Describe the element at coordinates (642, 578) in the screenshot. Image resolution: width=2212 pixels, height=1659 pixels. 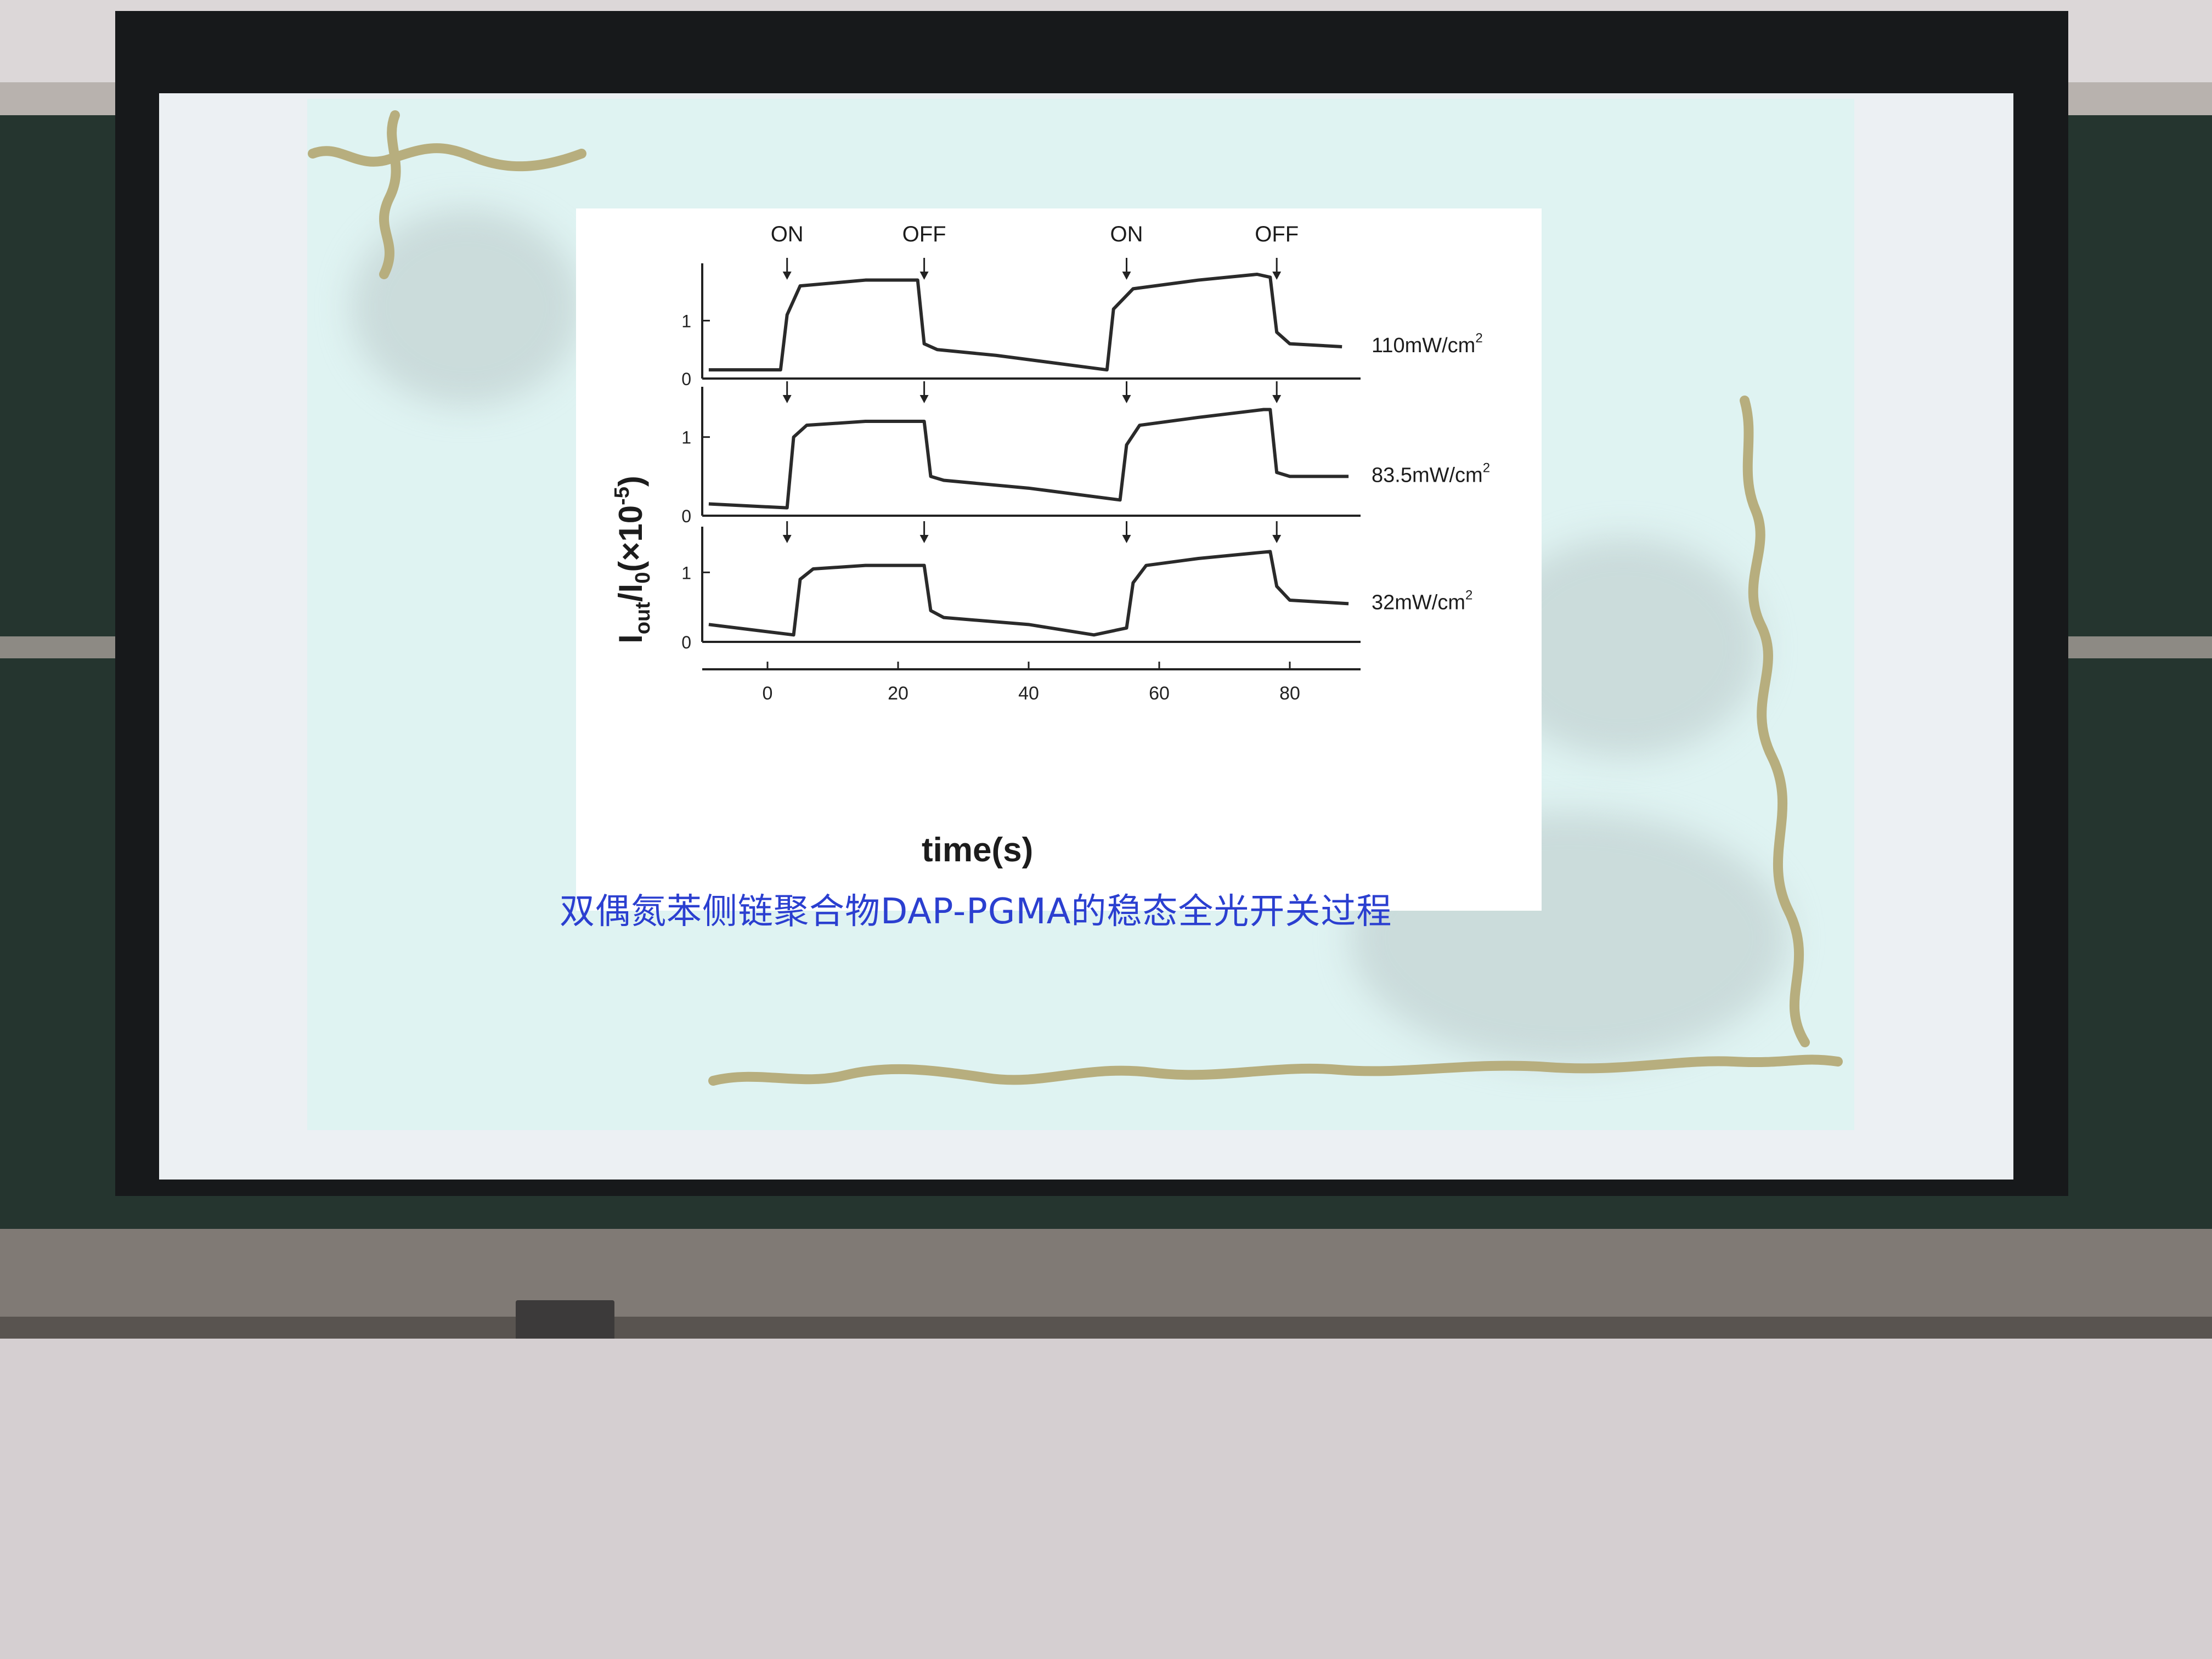
I see `y-label-sub-zero: 0` at that location.